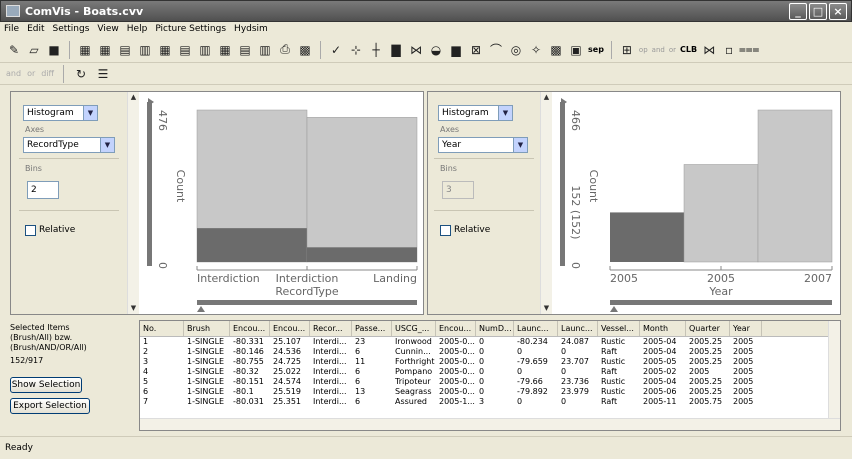 The height and width of the screenshot is (459, 852). Describe the element at coordinates (43, 190) in the screenshot. I see `bins-input: 2` at that location.